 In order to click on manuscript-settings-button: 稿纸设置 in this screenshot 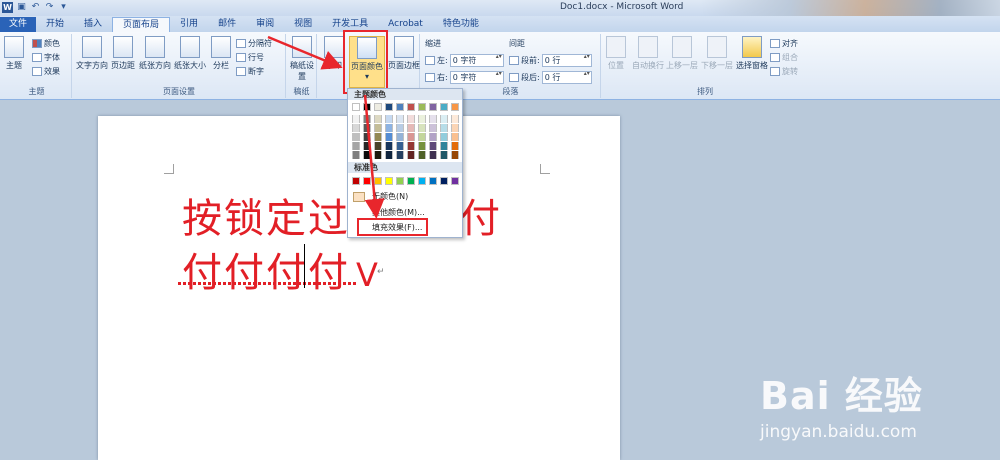, I will do `click(302, 59)`.